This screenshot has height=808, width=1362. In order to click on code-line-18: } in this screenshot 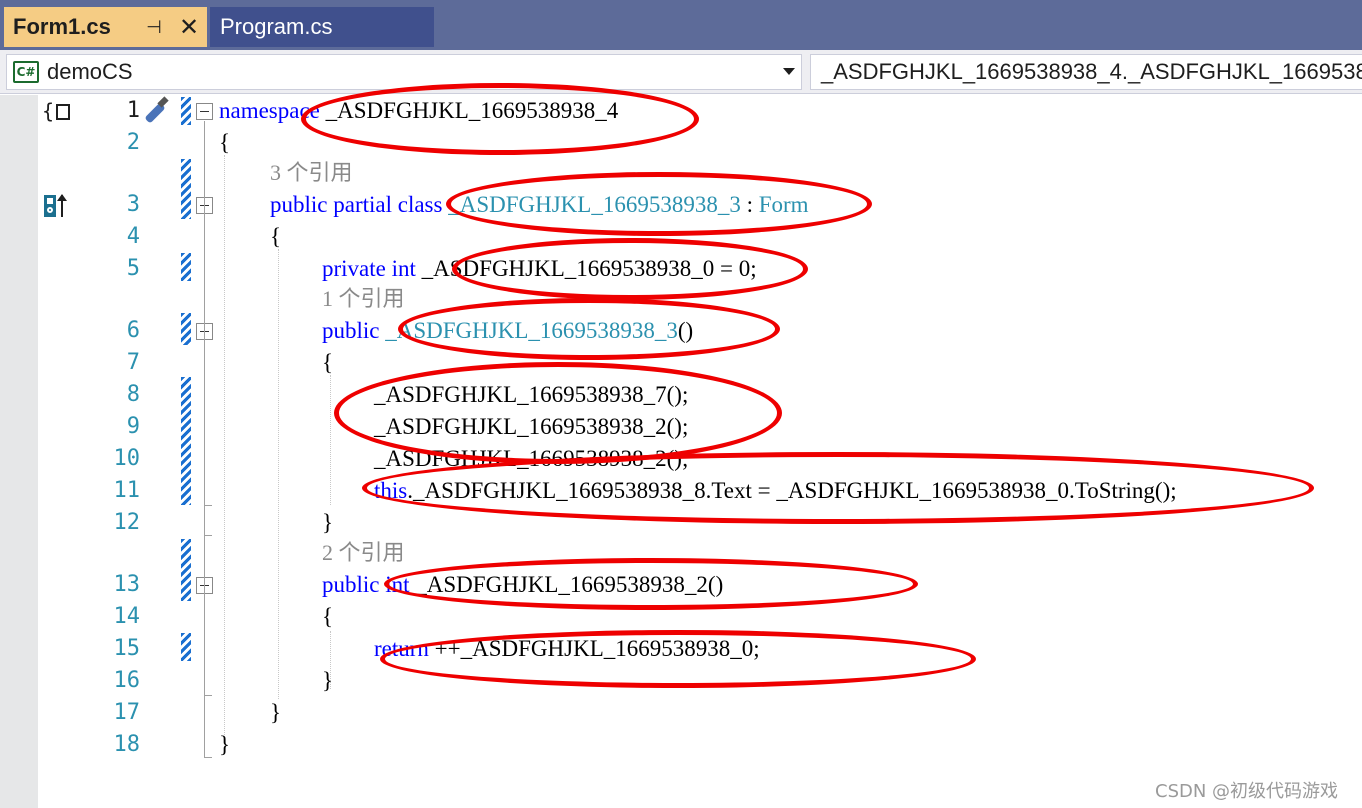, I will do `click(224, 745)`.